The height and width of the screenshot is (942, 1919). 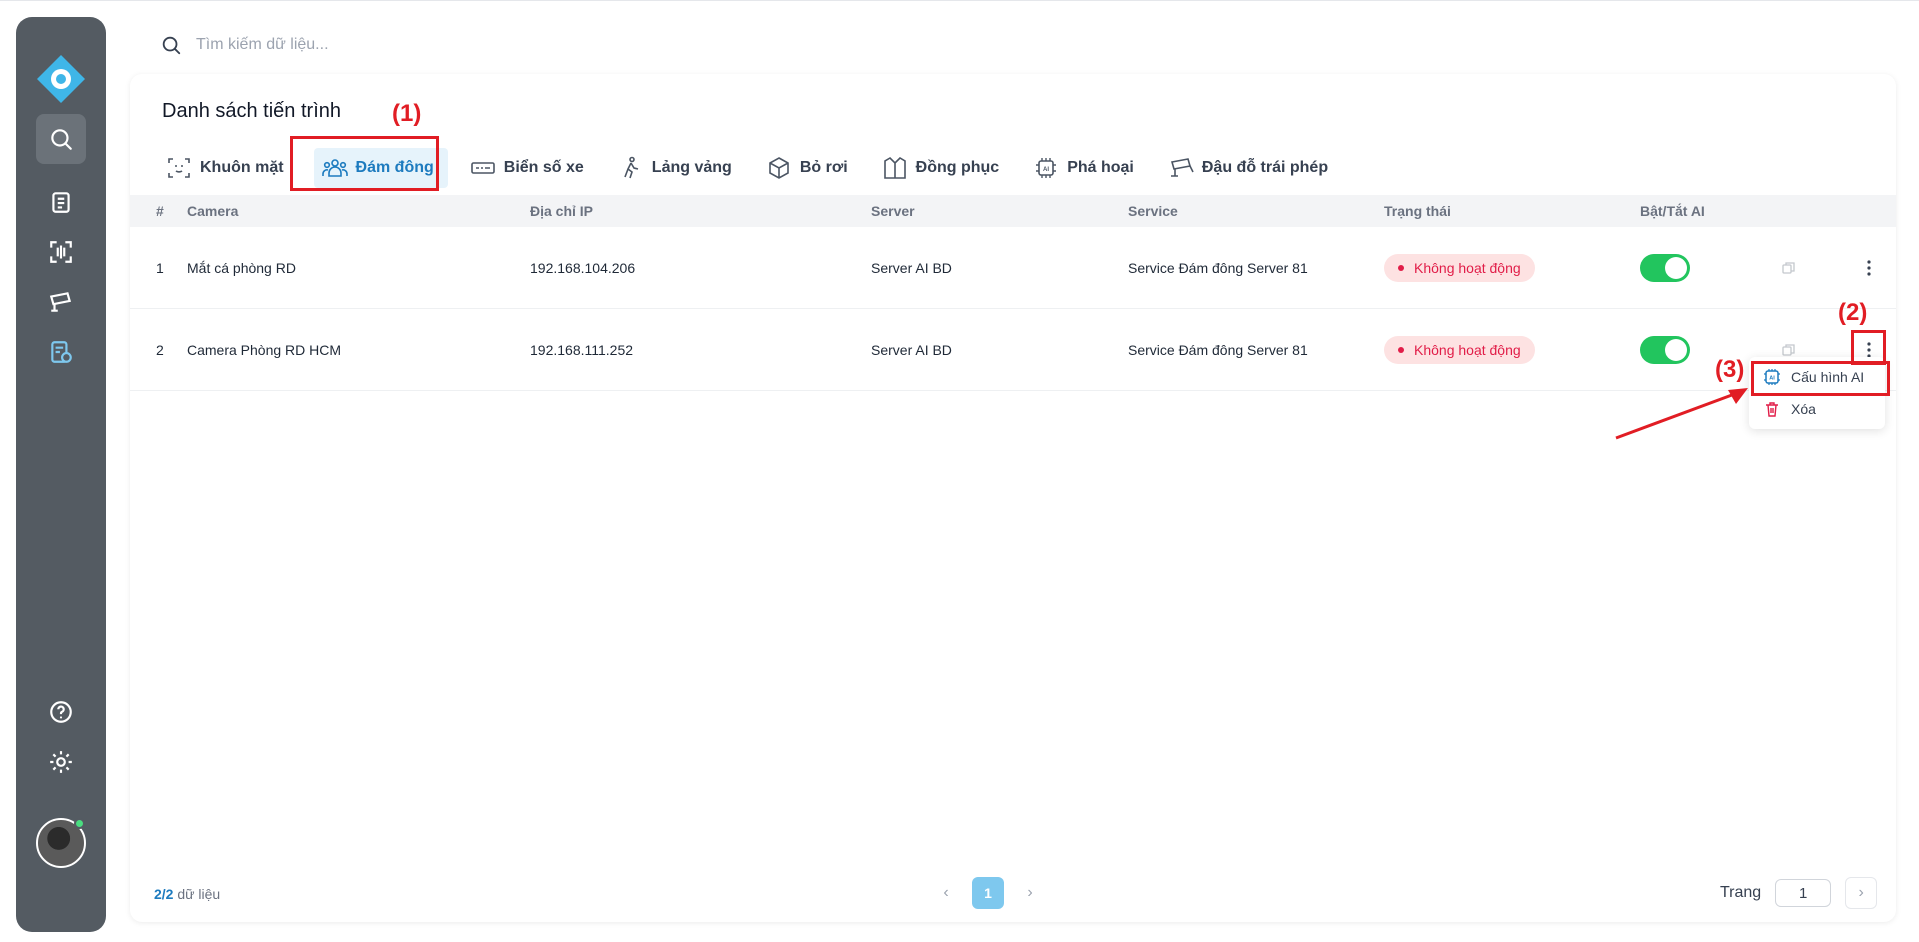 I want to click on sidebar-report-button, so click(x=61, y=352).